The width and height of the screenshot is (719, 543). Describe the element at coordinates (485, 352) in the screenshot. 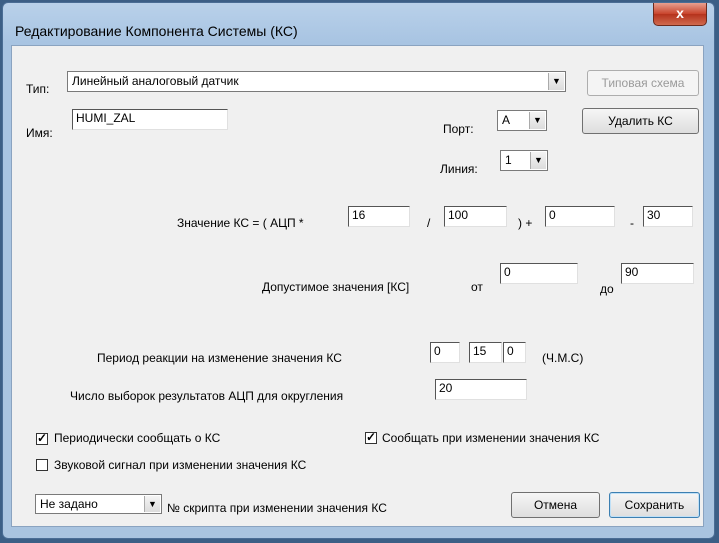

I see `period-minutes-input: 15` at that location.